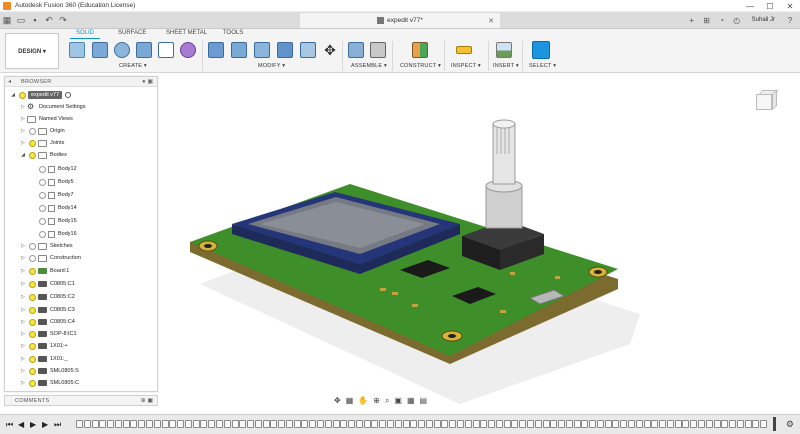  I want to click on revolve-icon, so click(122, 50).